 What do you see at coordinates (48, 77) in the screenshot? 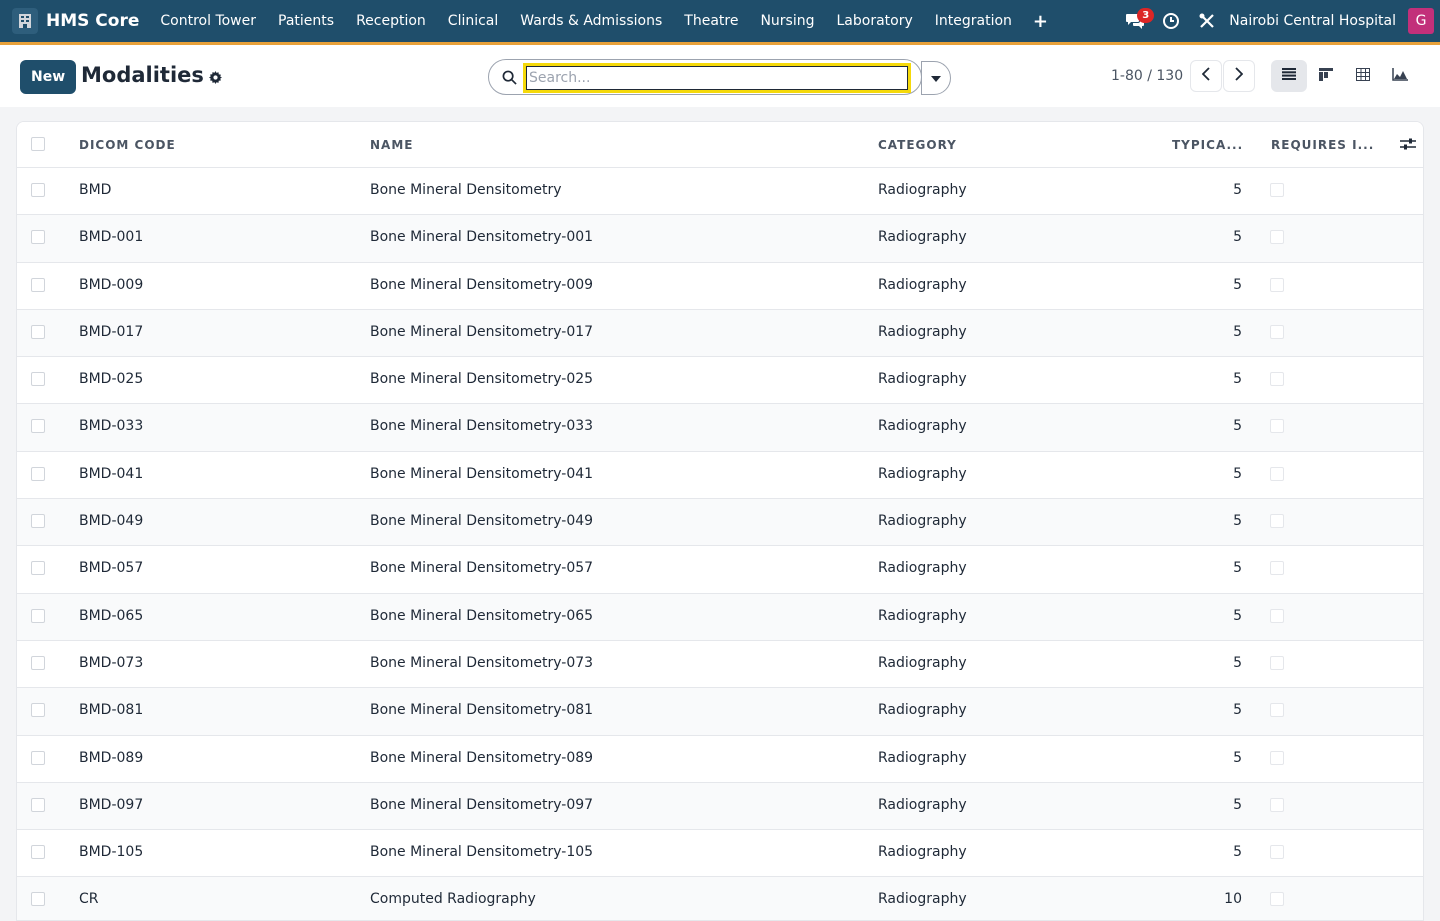
I see `new-button: New` at bounding box center [48, 77].